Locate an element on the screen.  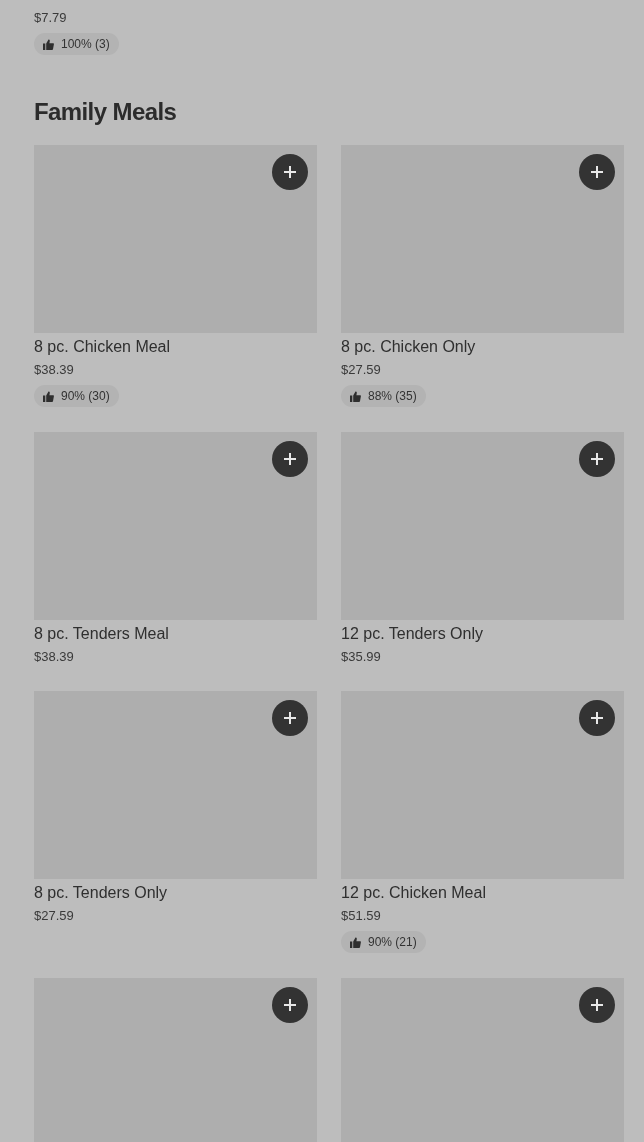
rating-text: 100% (3) is located at coordinates (85, 44).